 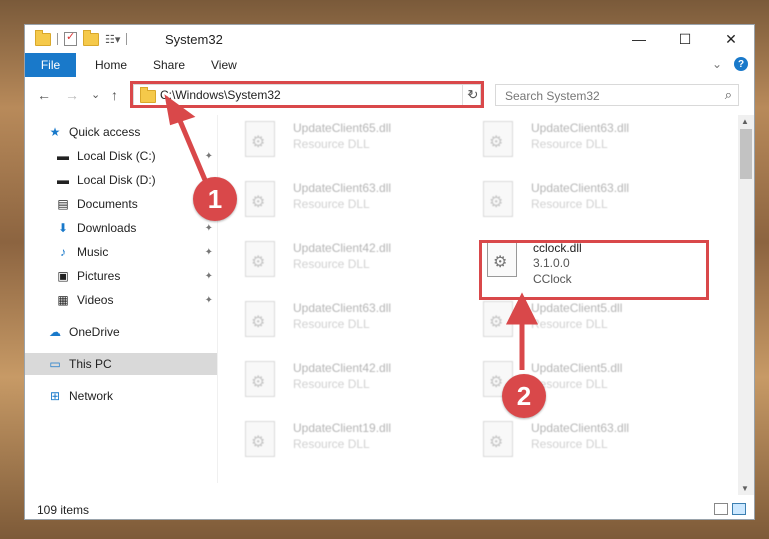 I want to click on list-item: UpdateClient65.dll Resource DLL, so click(x=330, y=140).